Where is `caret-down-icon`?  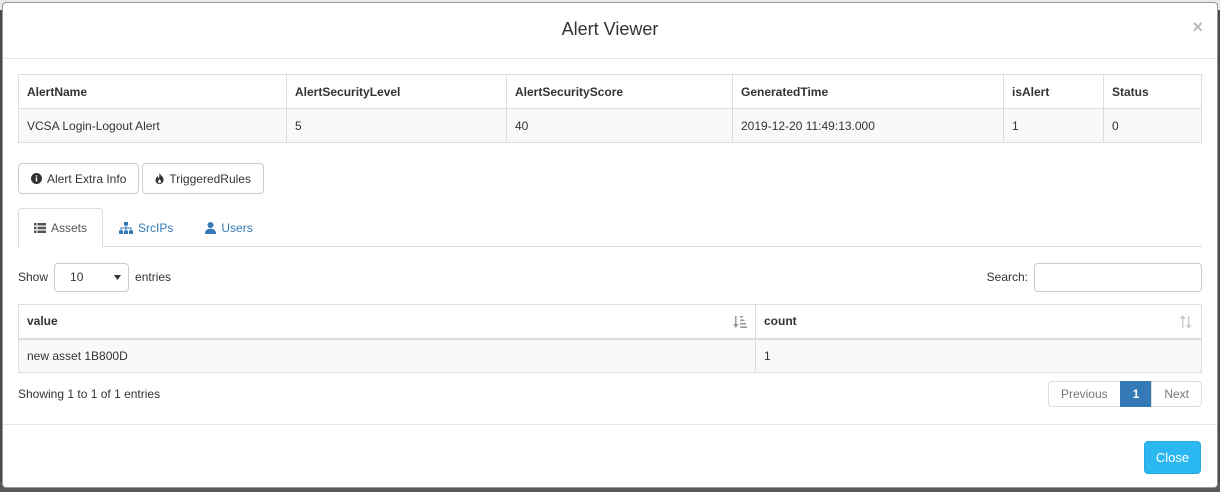
caret-down-icon is located at coordinates (118, 277).